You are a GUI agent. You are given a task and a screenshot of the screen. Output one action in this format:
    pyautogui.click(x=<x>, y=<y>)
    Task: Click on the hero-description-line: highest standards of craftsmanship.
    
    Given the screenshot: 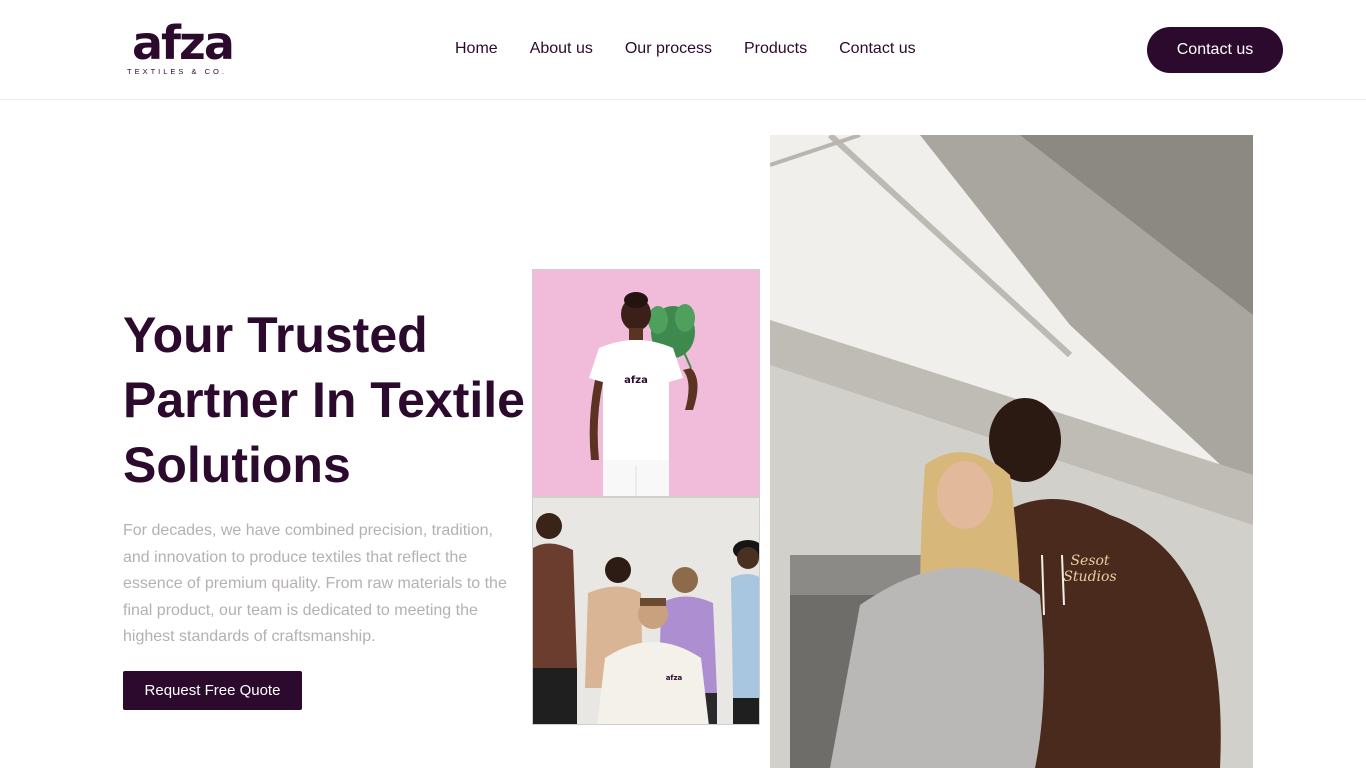 What is the action you would take?
    pyautogui.click(x=249, y=636)
    